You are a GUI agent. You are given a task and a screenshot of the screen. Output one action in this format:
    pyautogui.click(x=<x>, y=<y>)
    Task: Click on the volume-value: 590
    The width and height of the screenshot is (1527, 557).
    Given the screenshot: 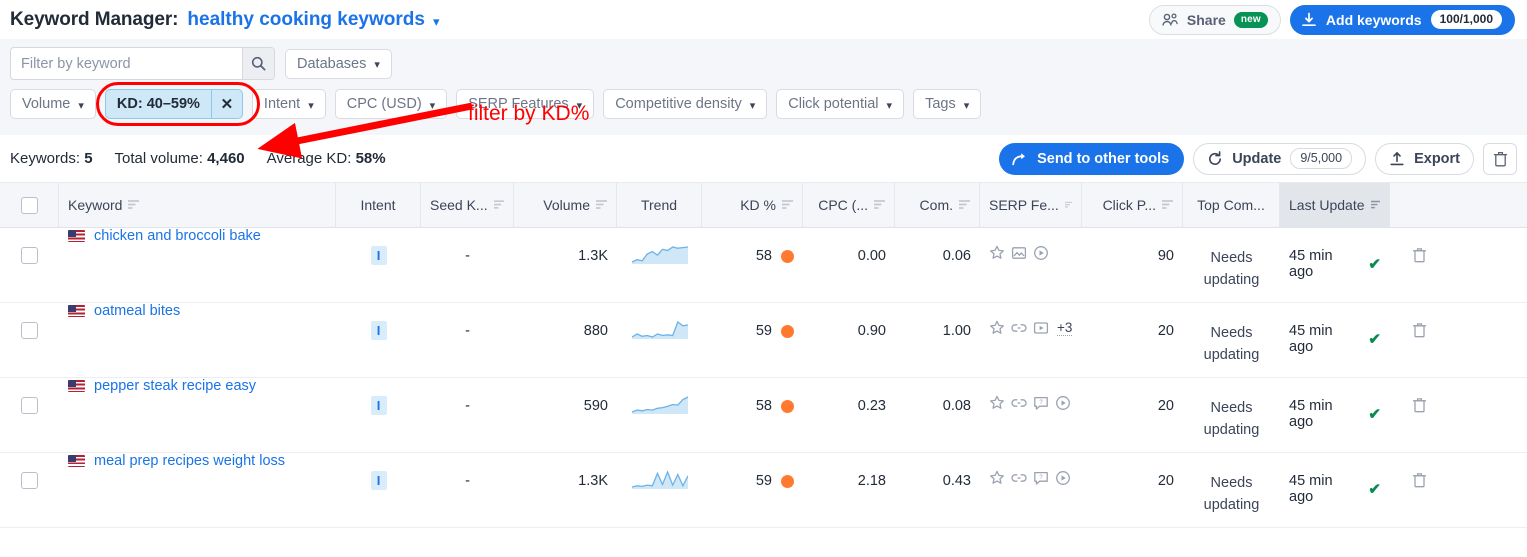 What is the action you would take?
    pyautogui.click(x=595, y=406)
    